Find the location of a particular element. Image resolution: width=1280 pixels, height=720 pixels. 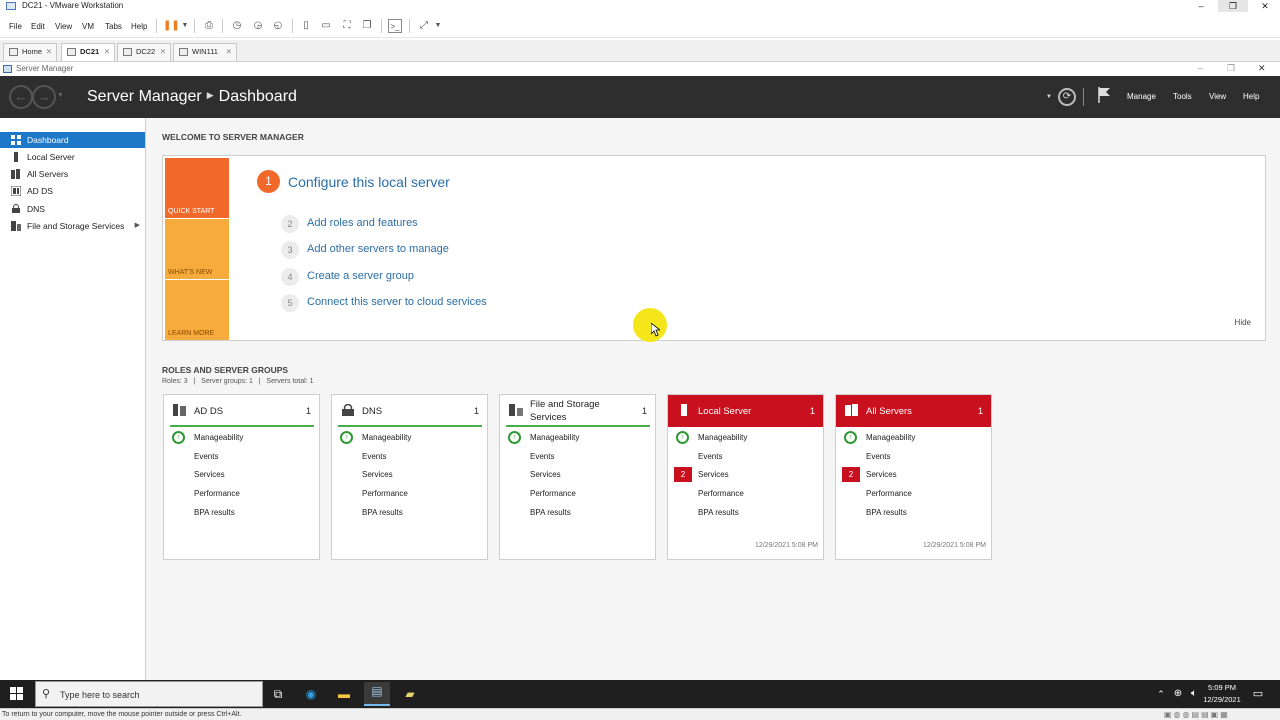

edge-icon: ◉ is located at coordinates (311, 694).